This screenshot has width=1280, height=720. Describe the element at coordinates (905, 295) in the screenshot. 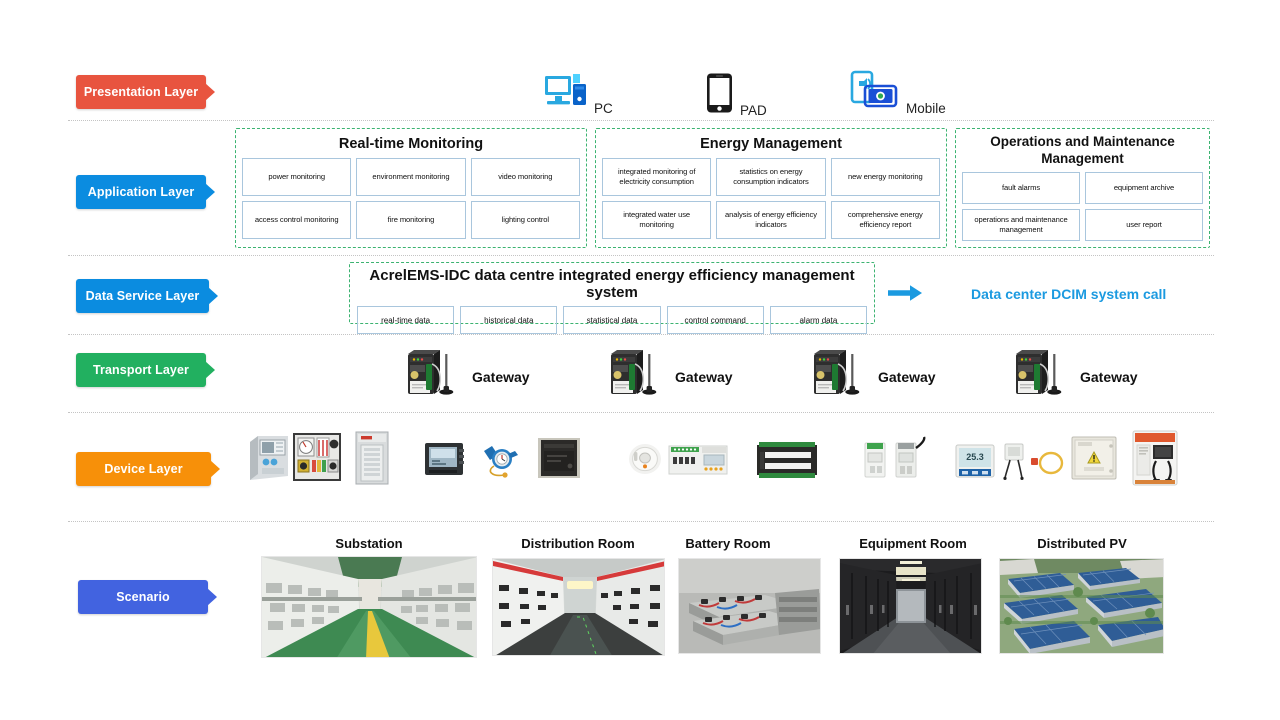

I see `right-arrow-icon` at that location.